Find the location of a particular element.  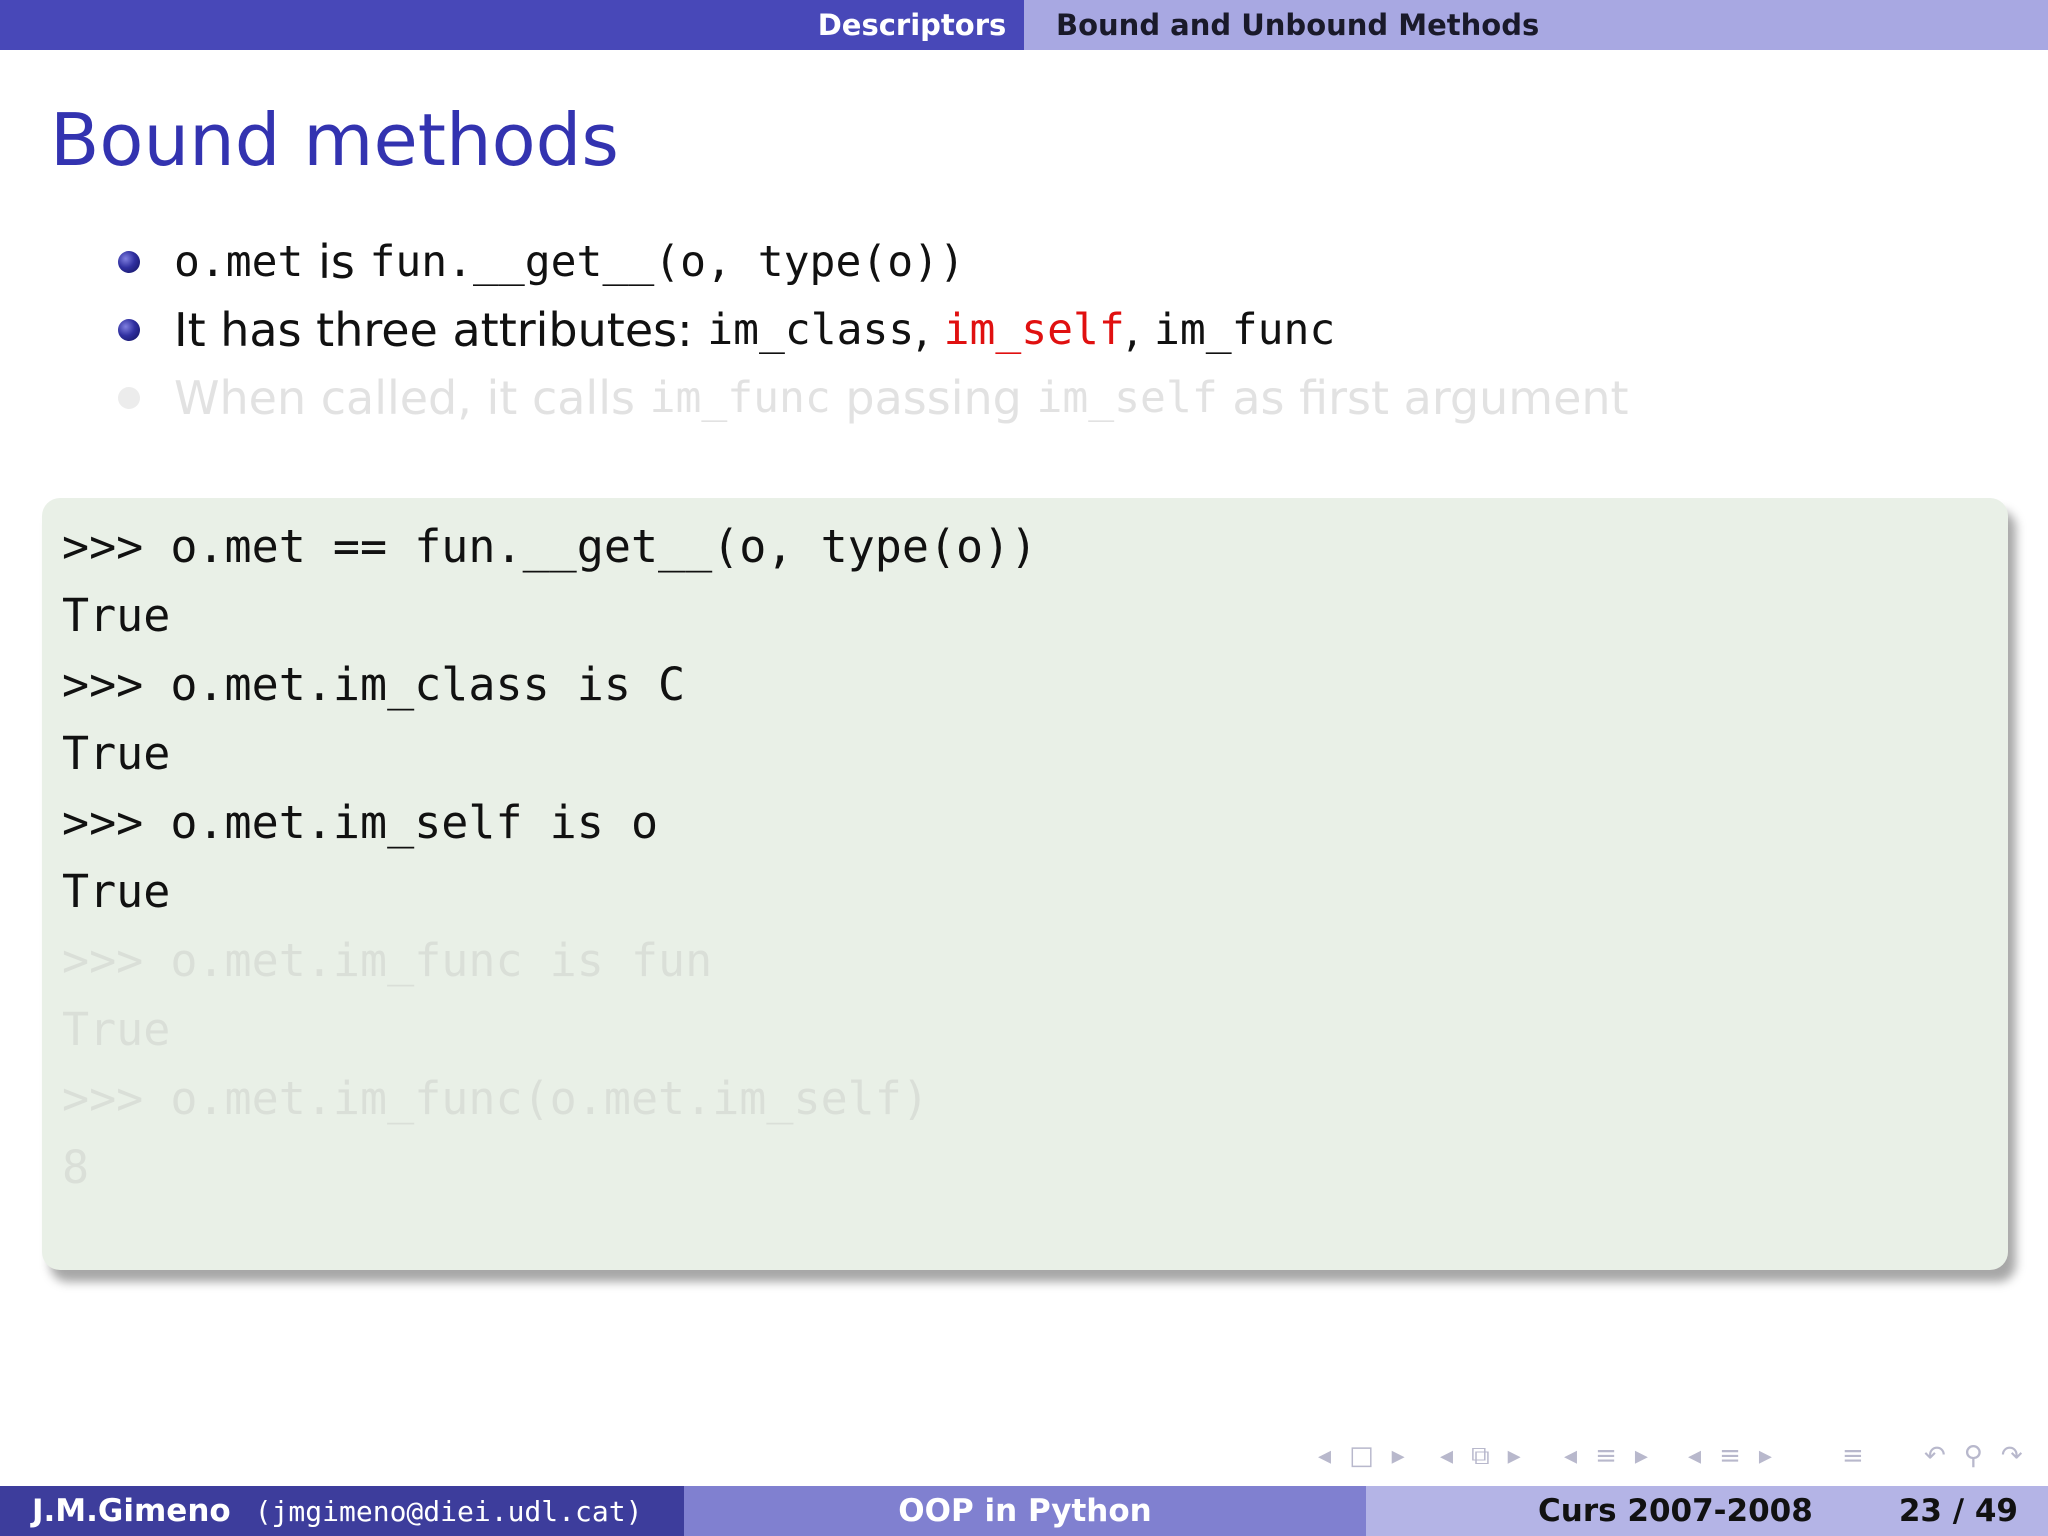

nav-subsection-prev-icon: ◂ is located at coordinates (1446, 1456).